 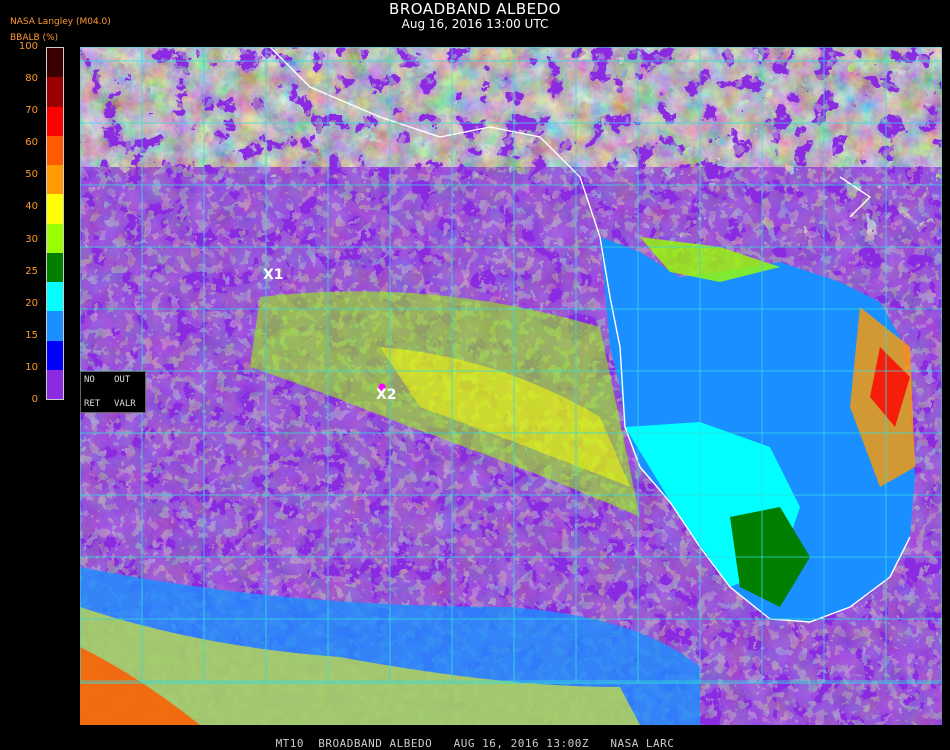 I want to click on colorbar-tick-label: 0, so click(x=34, y=399).